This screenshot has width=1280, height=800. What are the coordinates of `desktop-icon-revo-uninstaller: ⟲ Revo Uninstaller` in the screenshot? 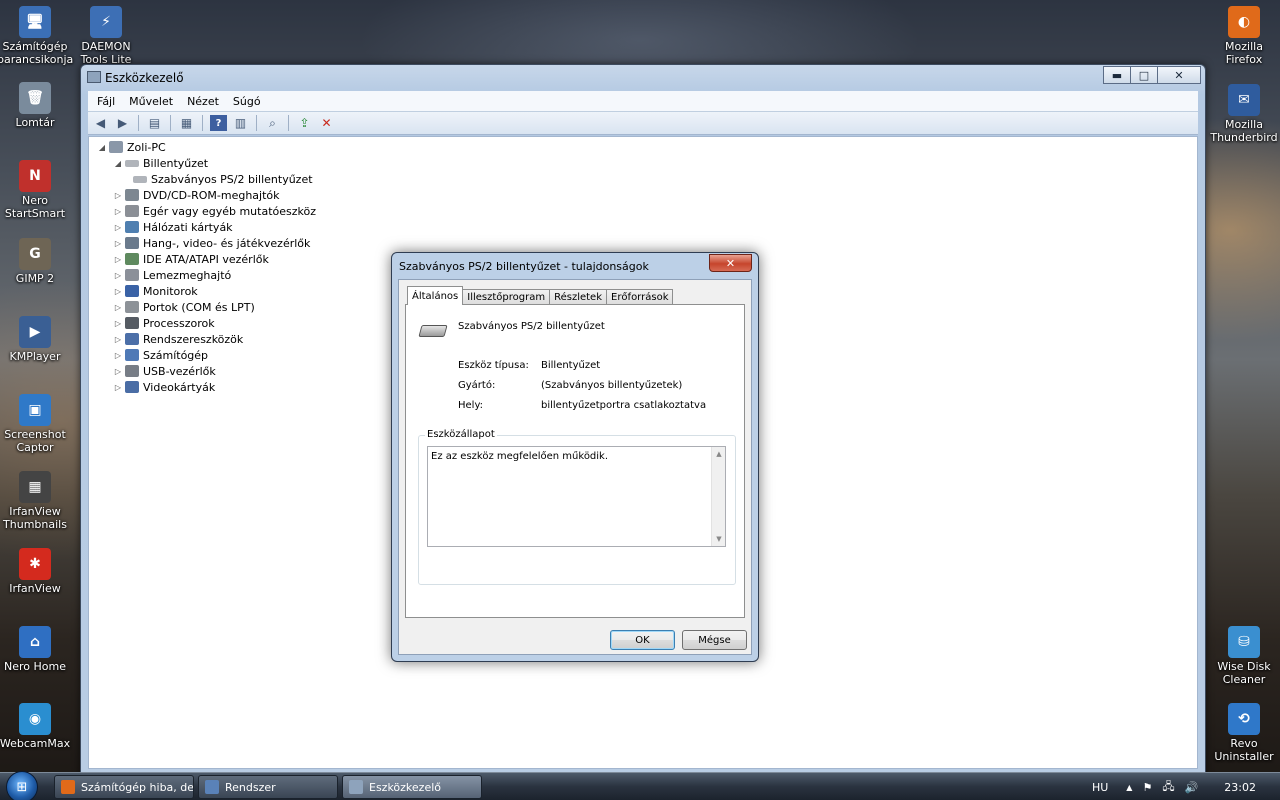 It's located at (1243, 733).